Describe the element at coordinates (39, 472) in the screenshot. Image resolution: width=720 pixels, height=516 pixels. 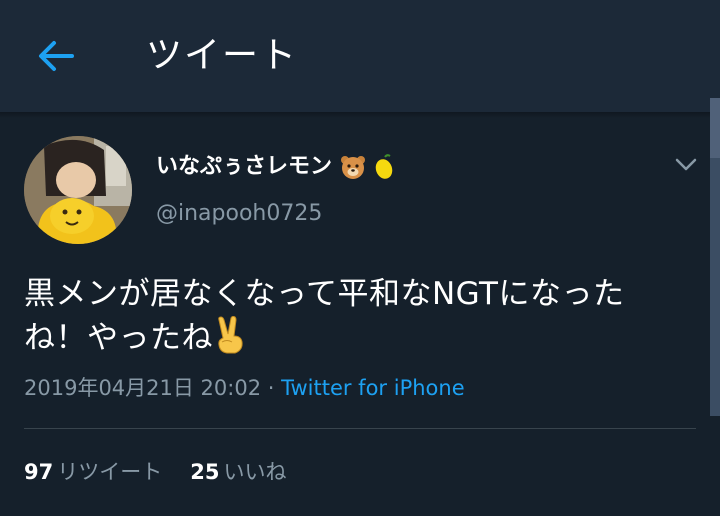
I see `retweets-count: 97` at that location.